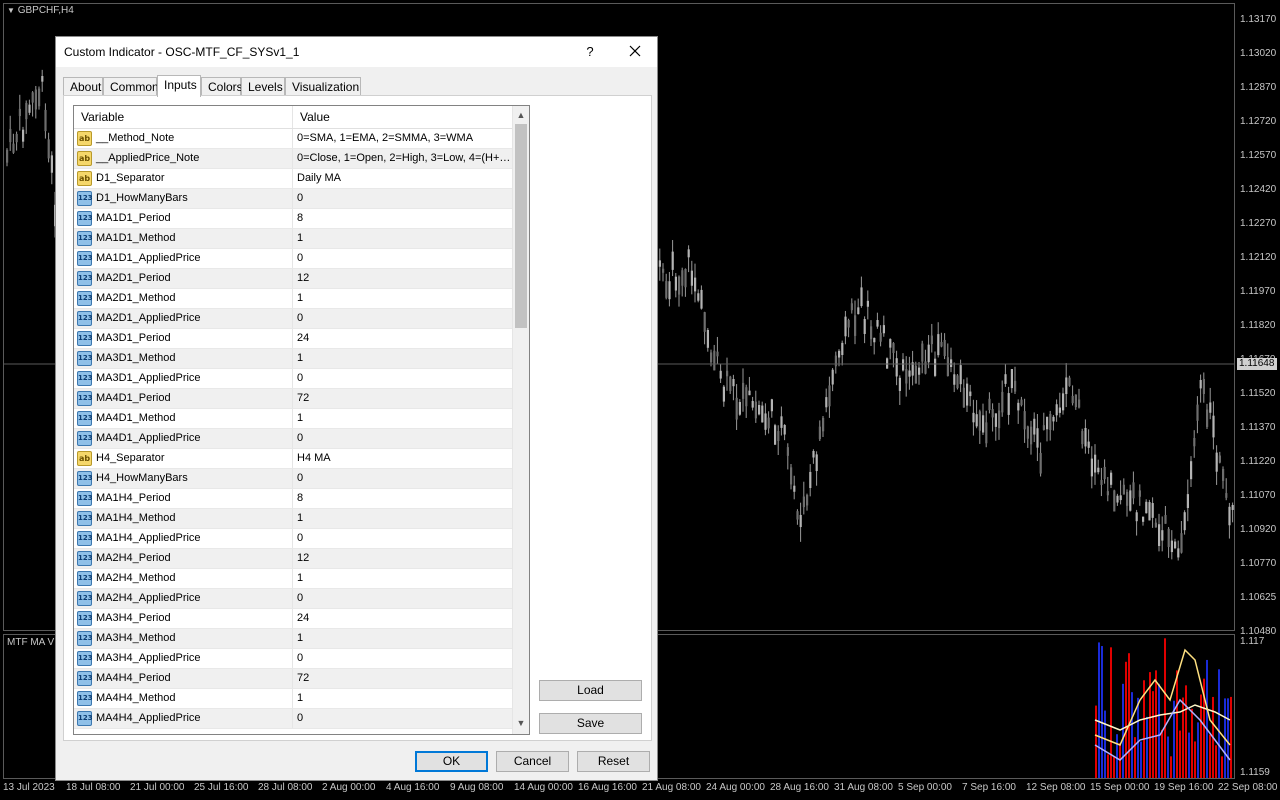 The height and width of the screenshot is (800, 1280). I want to click on value-cell: Daily MA, so click(402, 178).